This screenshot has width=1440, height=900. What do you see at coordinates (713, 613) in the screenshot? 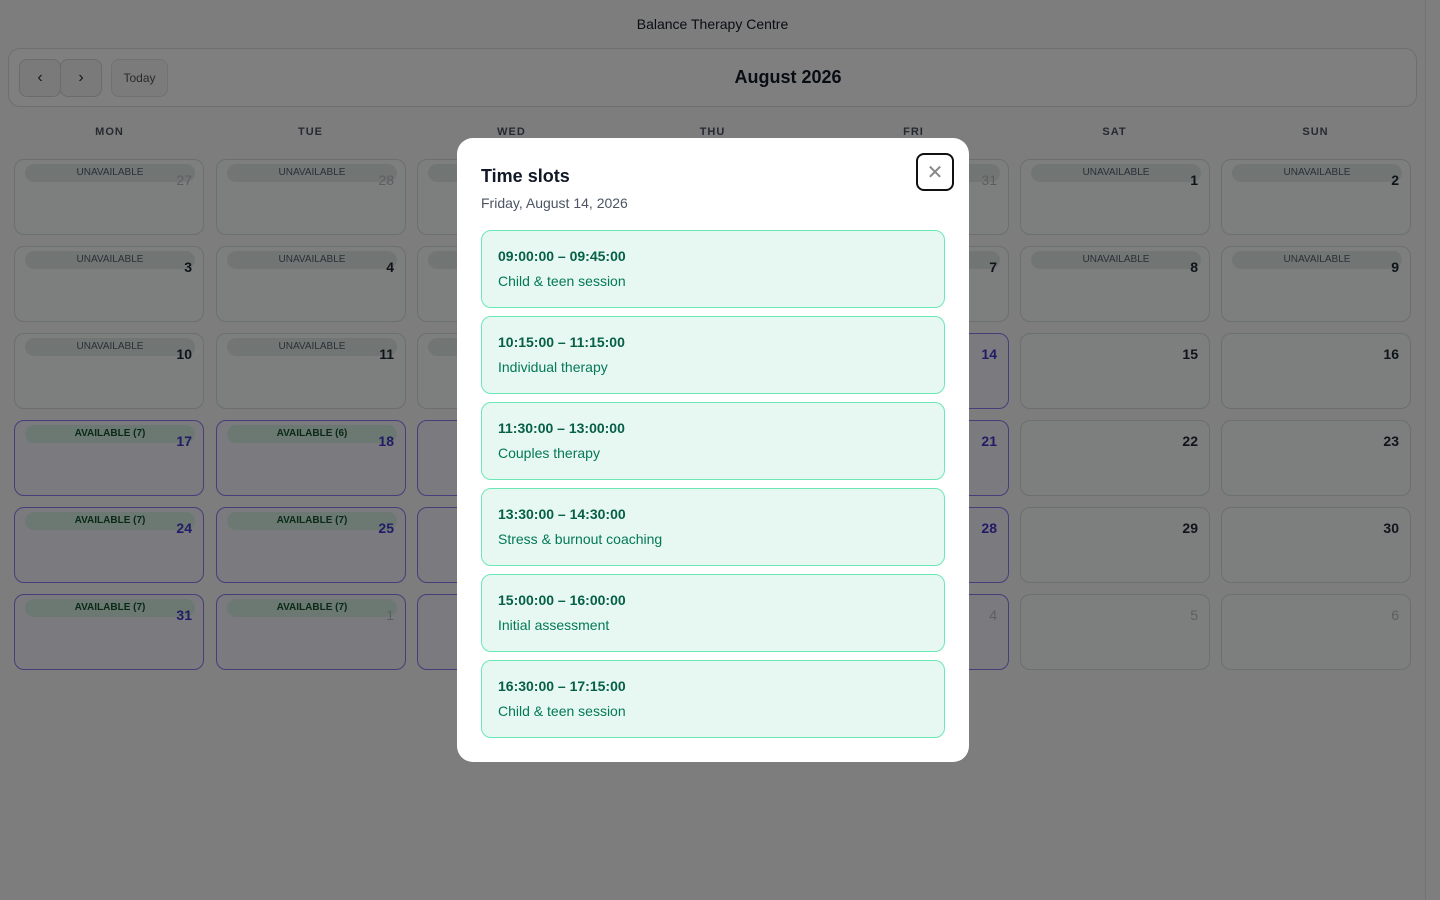
I see `time-slot: 15:00:00 – 16:00:00 Initial assessment` at bounding box center [713, 613].